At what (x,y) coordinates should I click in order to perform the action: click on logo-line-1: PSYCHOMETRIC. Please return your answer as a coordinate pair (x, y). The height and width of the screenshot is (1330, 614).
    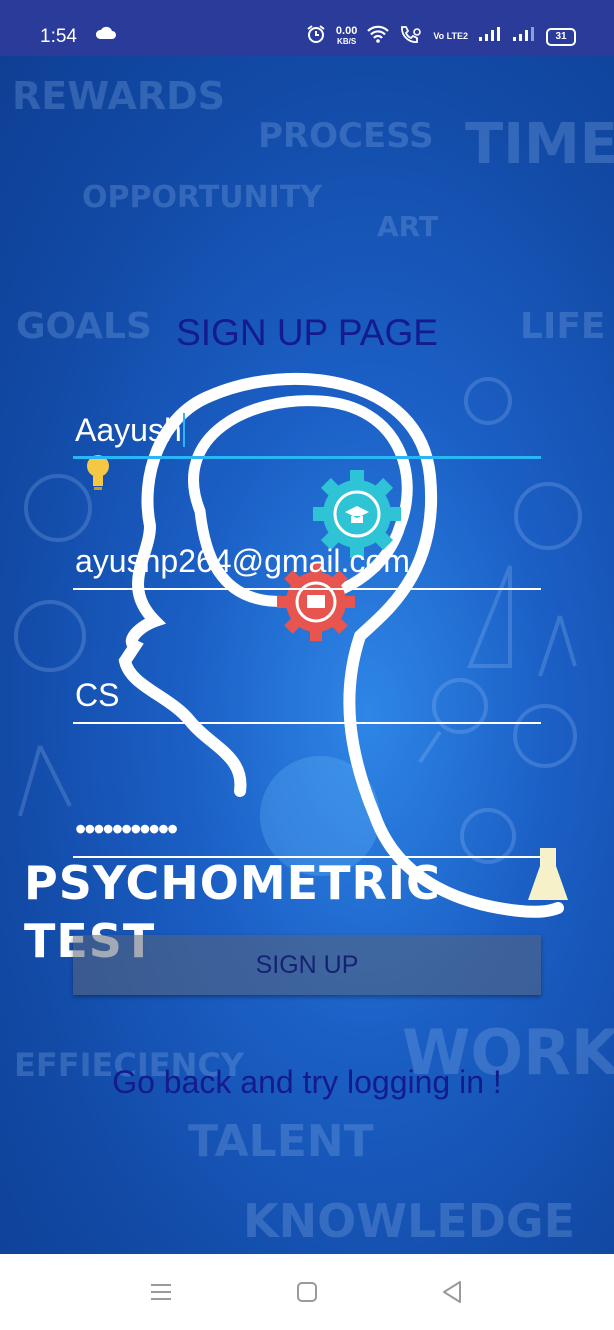
    Looking at the image, I should click on (232, 883).